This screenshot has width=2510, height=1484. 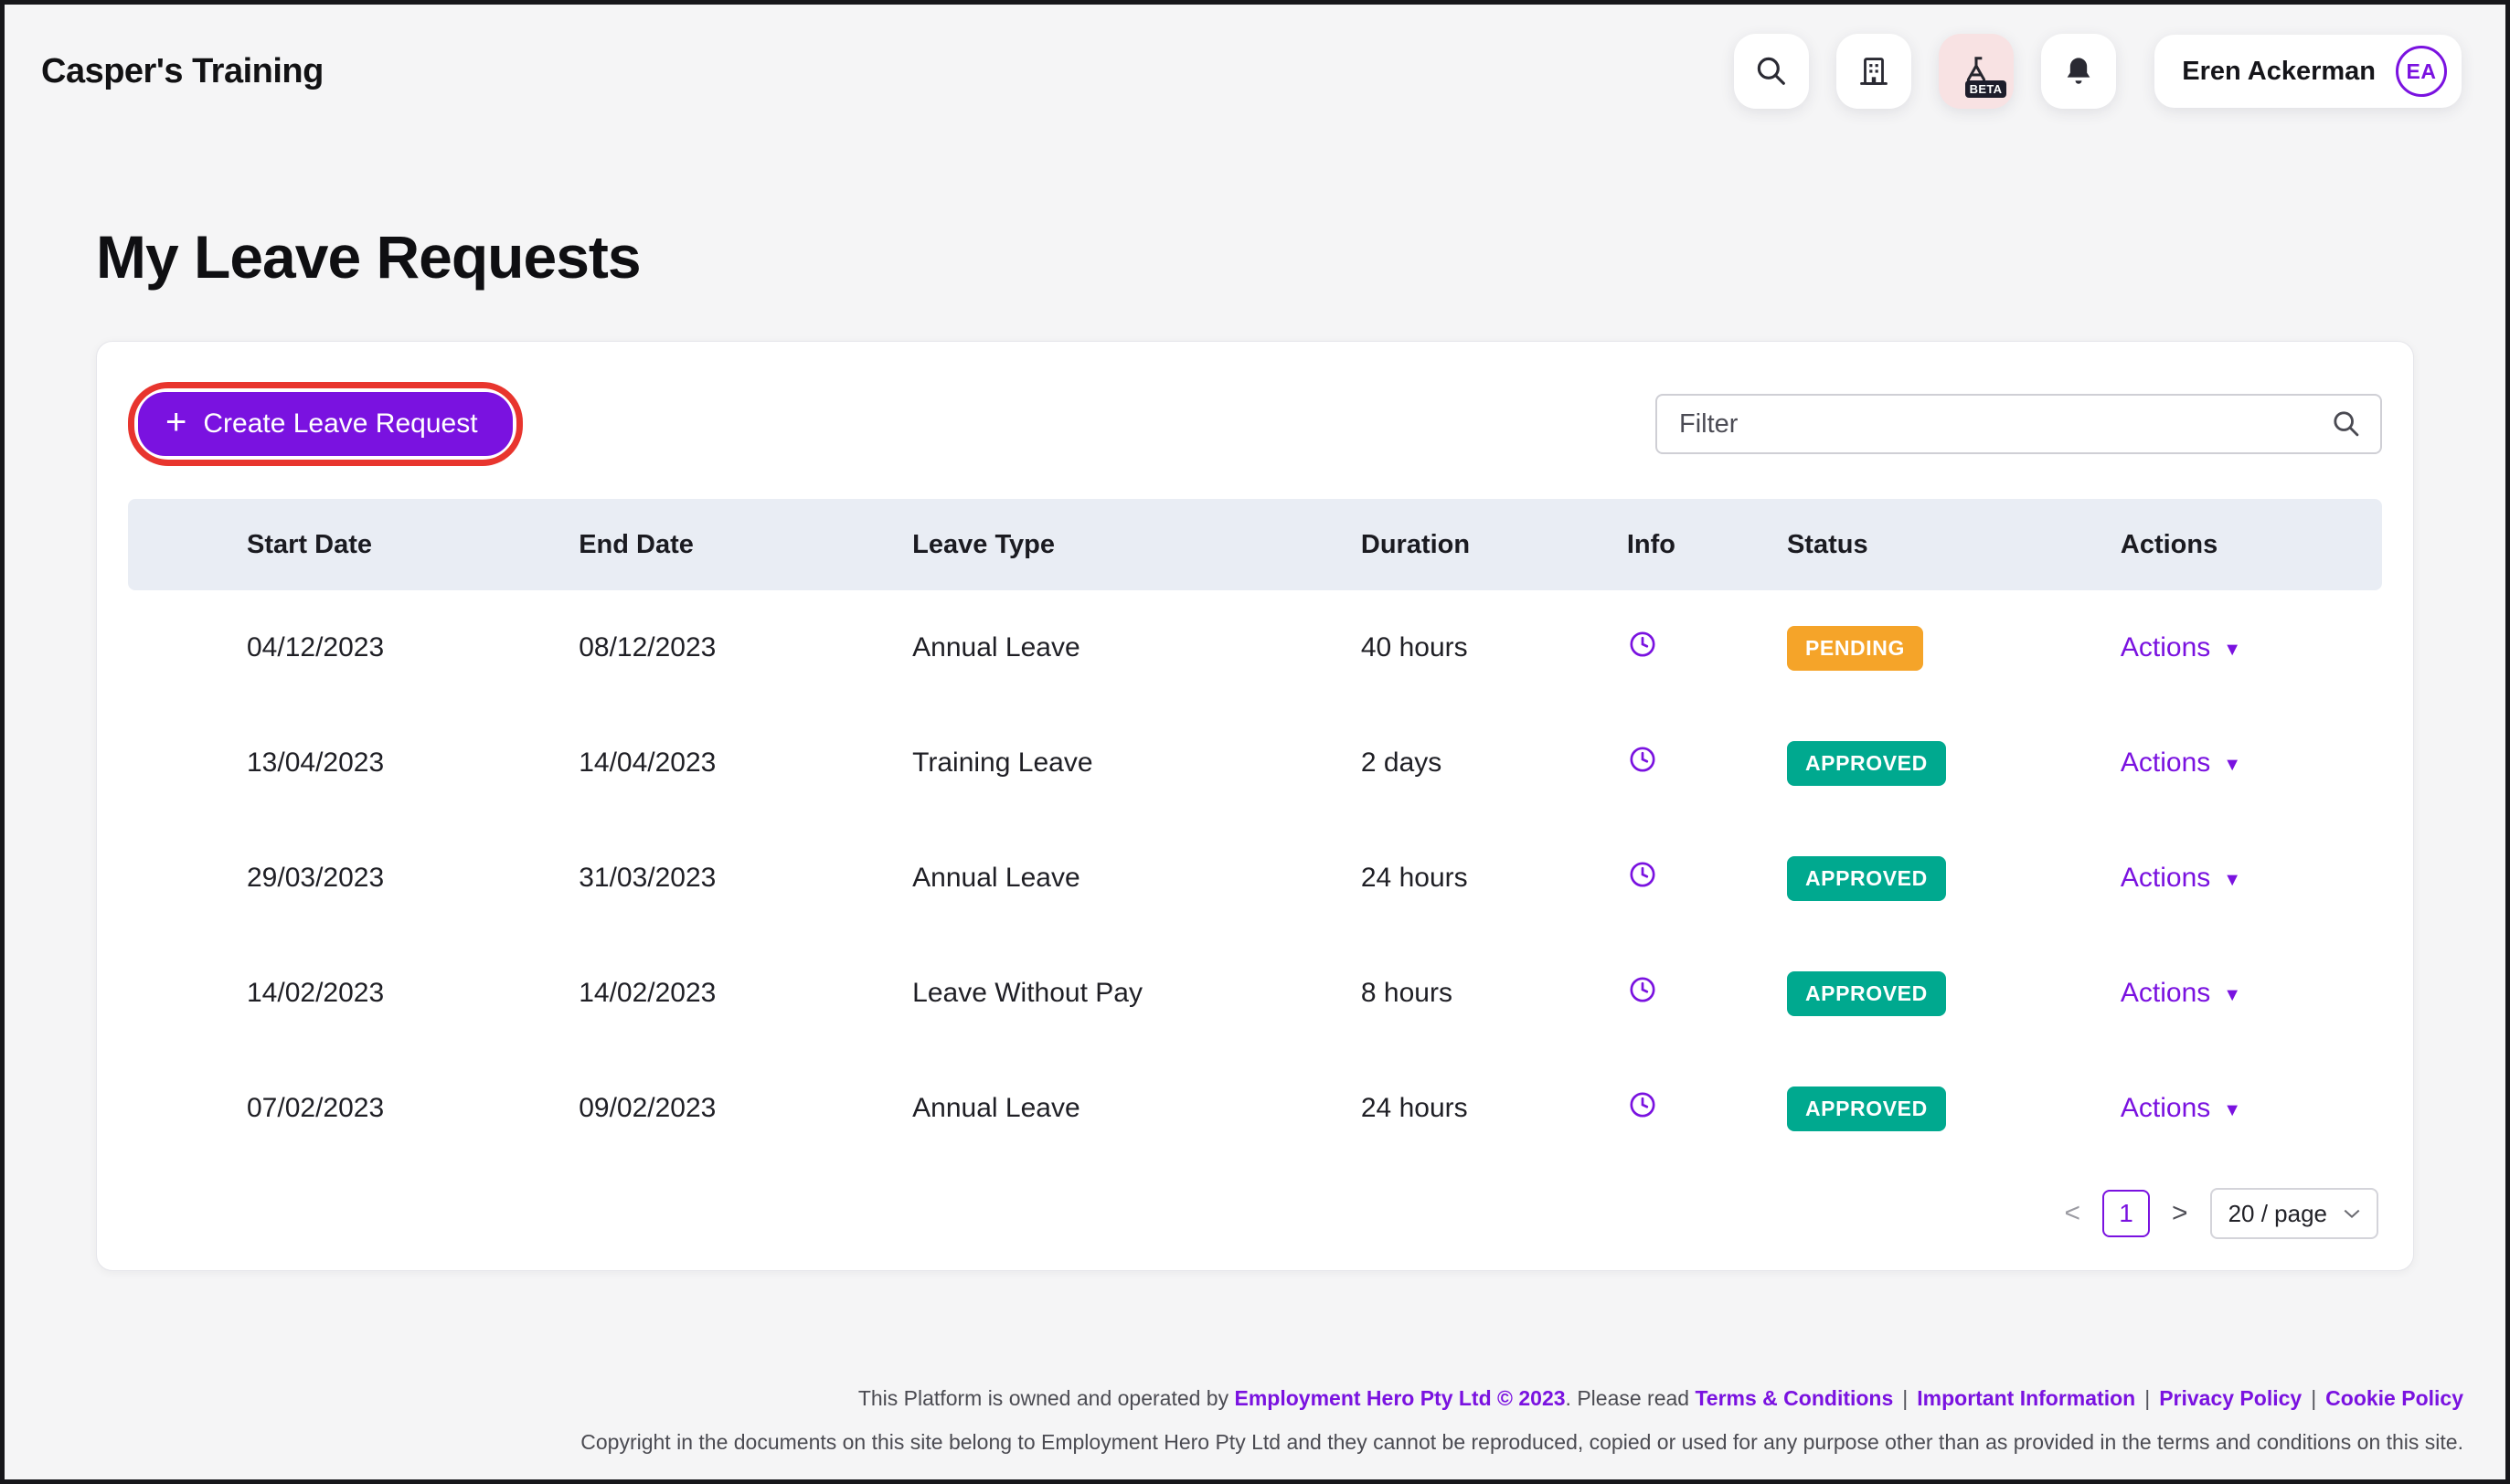 What do you see at coordinates (316, 647) in the screenshot?
I see `cell-start-date: 04/12/2023` at bounding box center [316, 647].